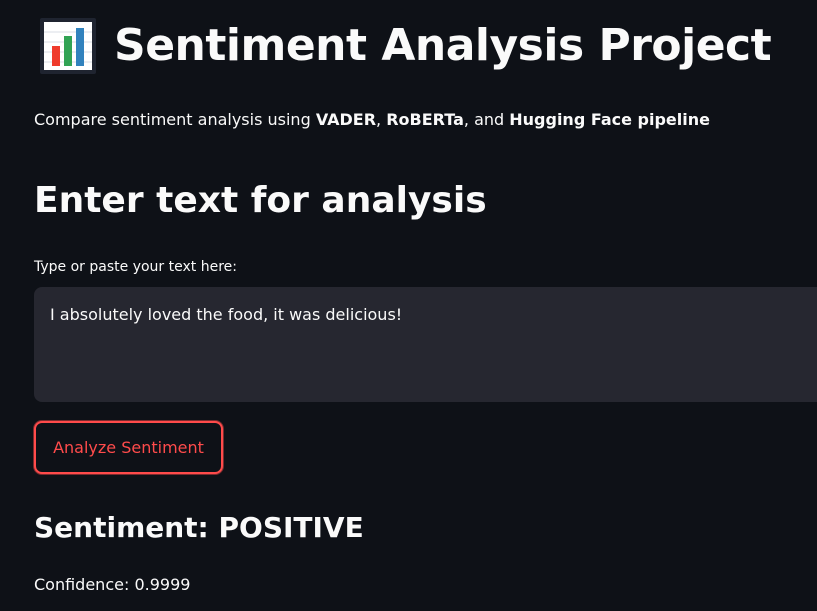 The height and width of the screenshot is (611, 817). I want to click on confidence-value: Confidence: 0.9999, so click(112, 584).